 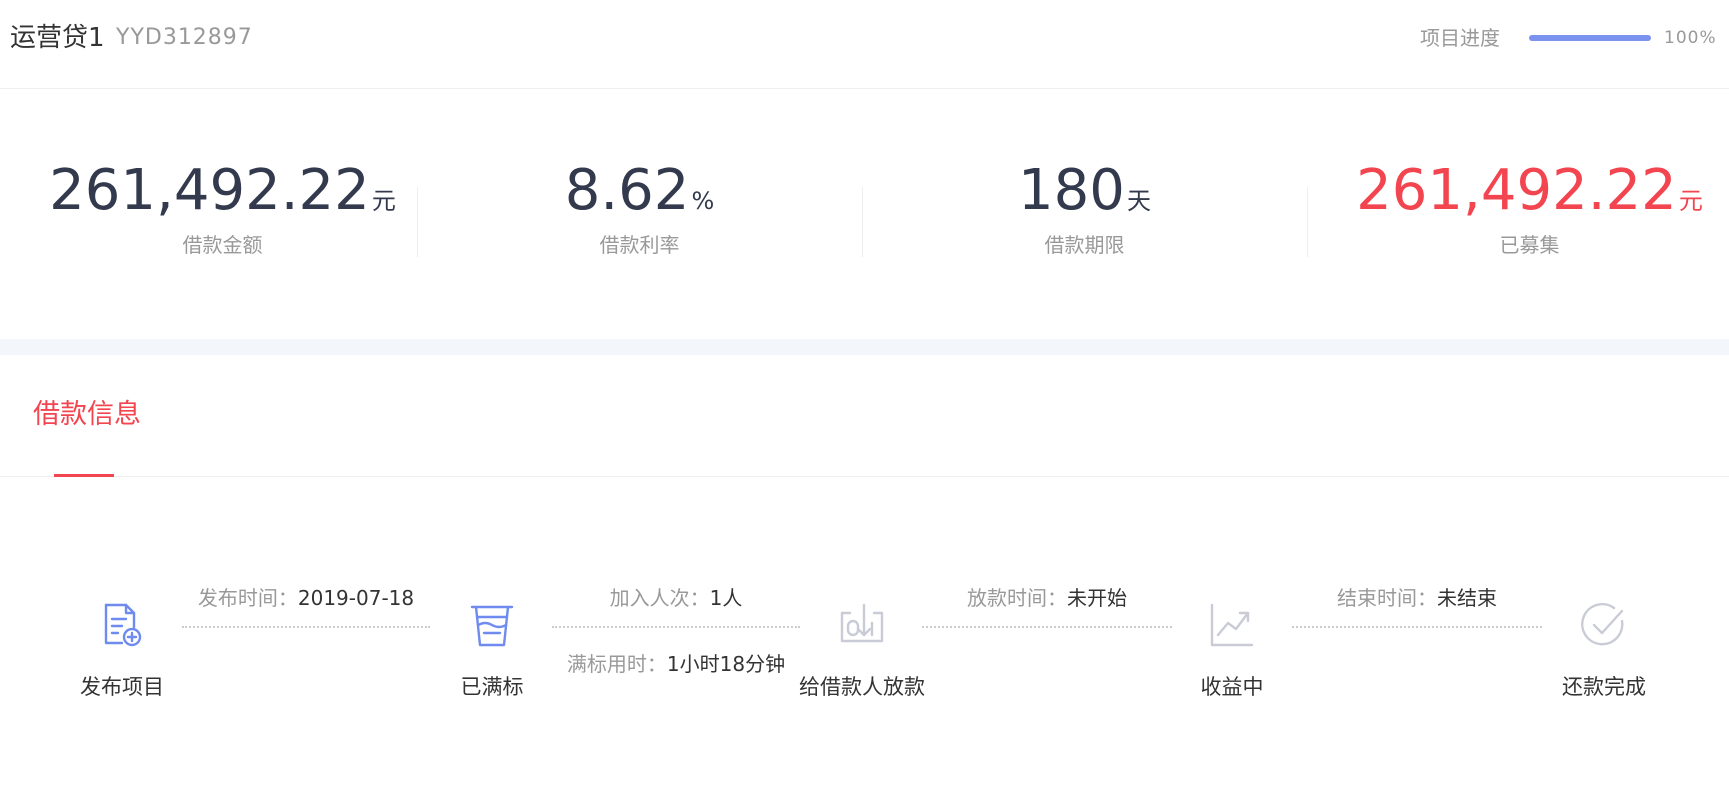 I want to click on progress-bar, so click(x=1590, y=38).